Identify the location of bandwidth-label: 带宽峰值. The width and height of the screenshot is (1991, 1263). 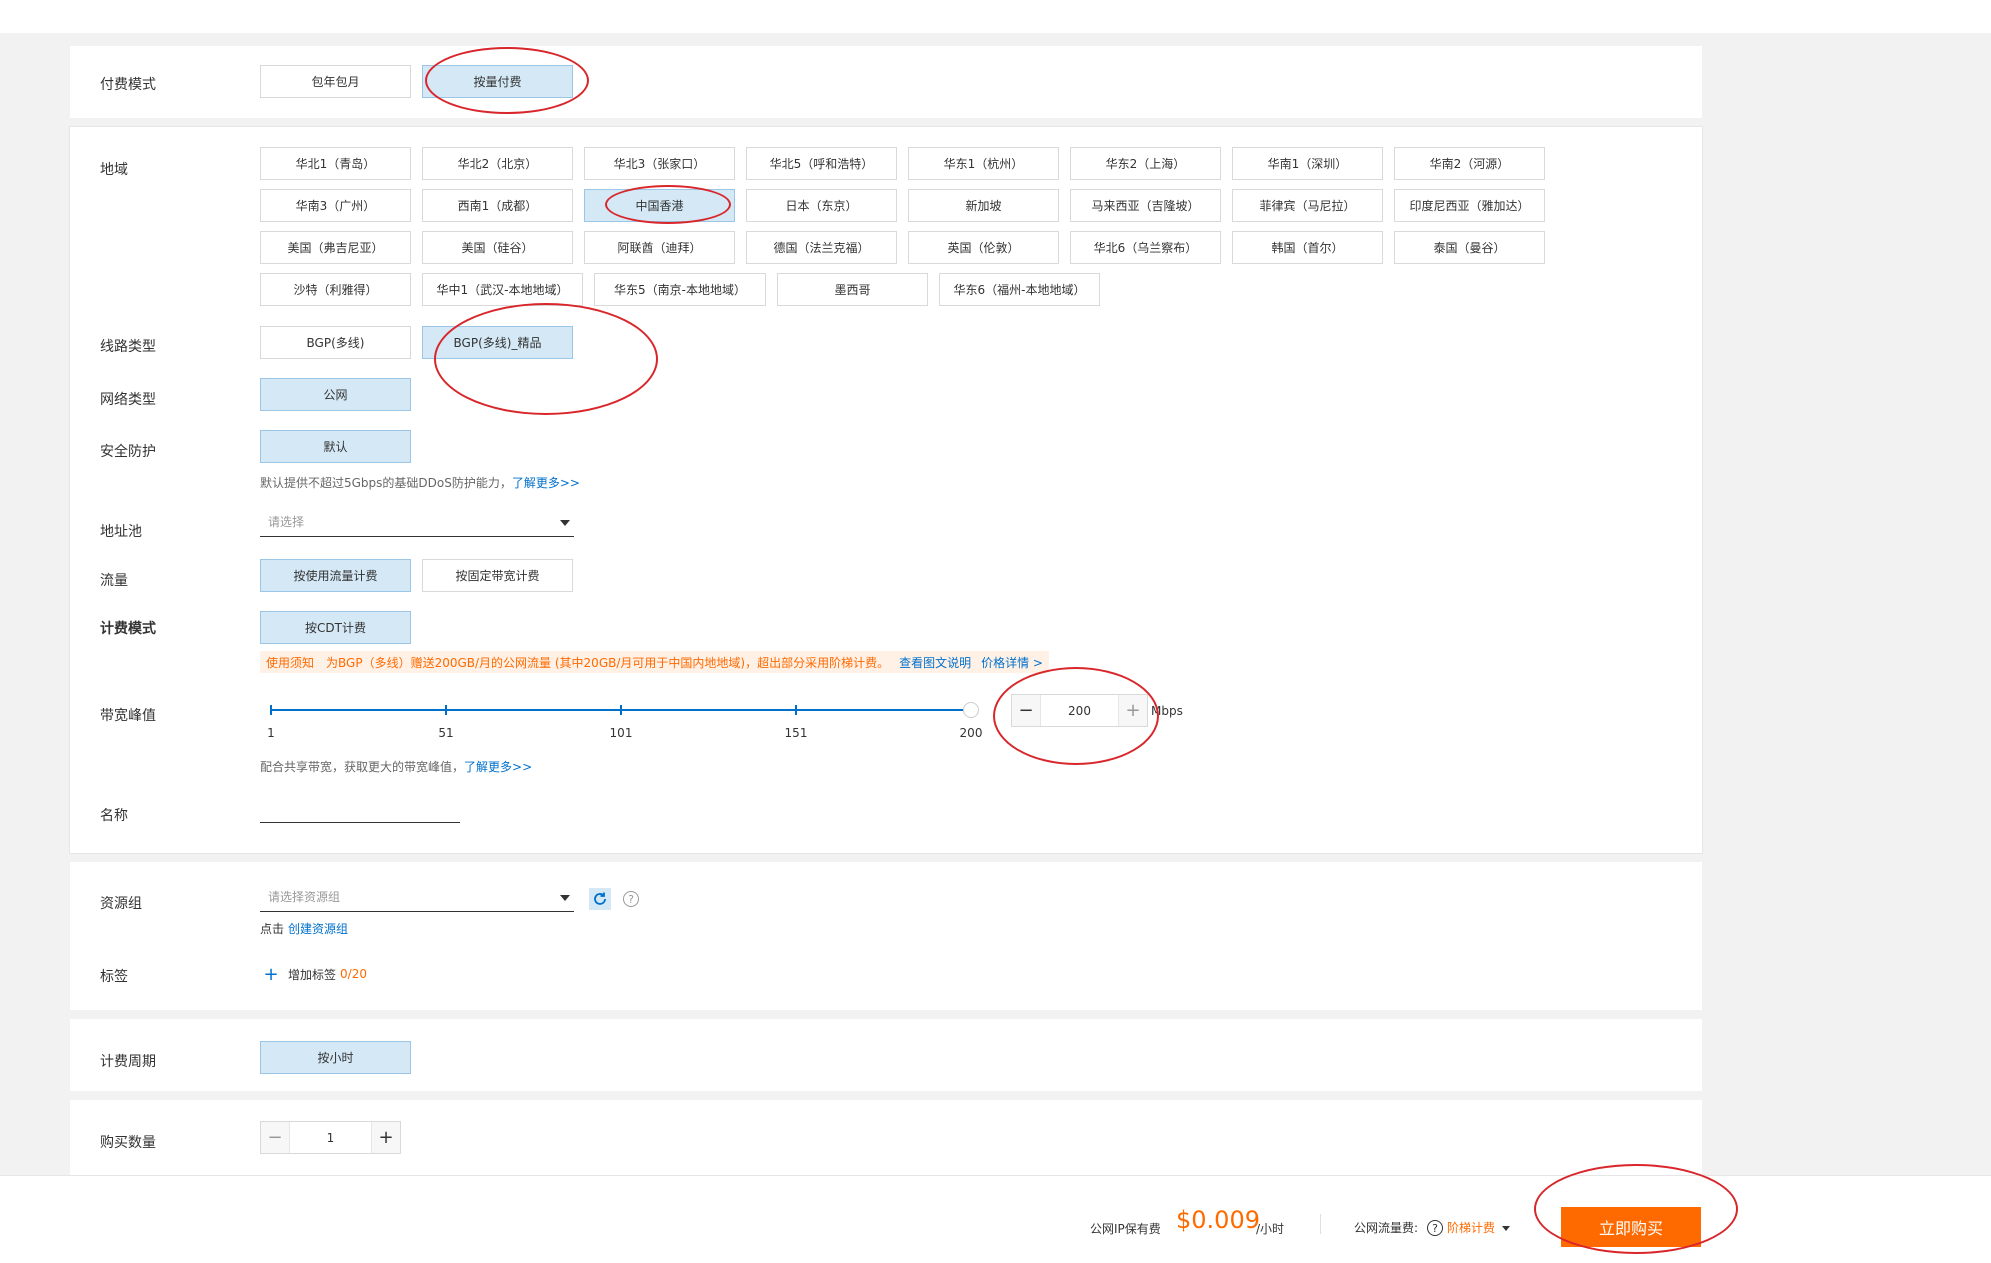
(128, 716).